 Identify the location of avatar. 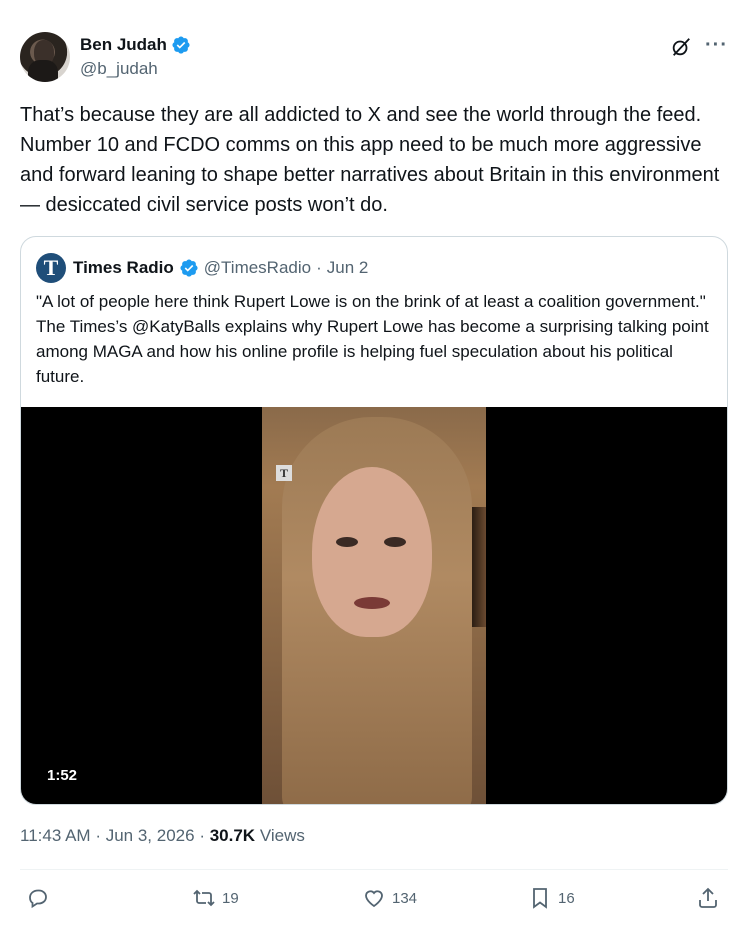
(45, 57).